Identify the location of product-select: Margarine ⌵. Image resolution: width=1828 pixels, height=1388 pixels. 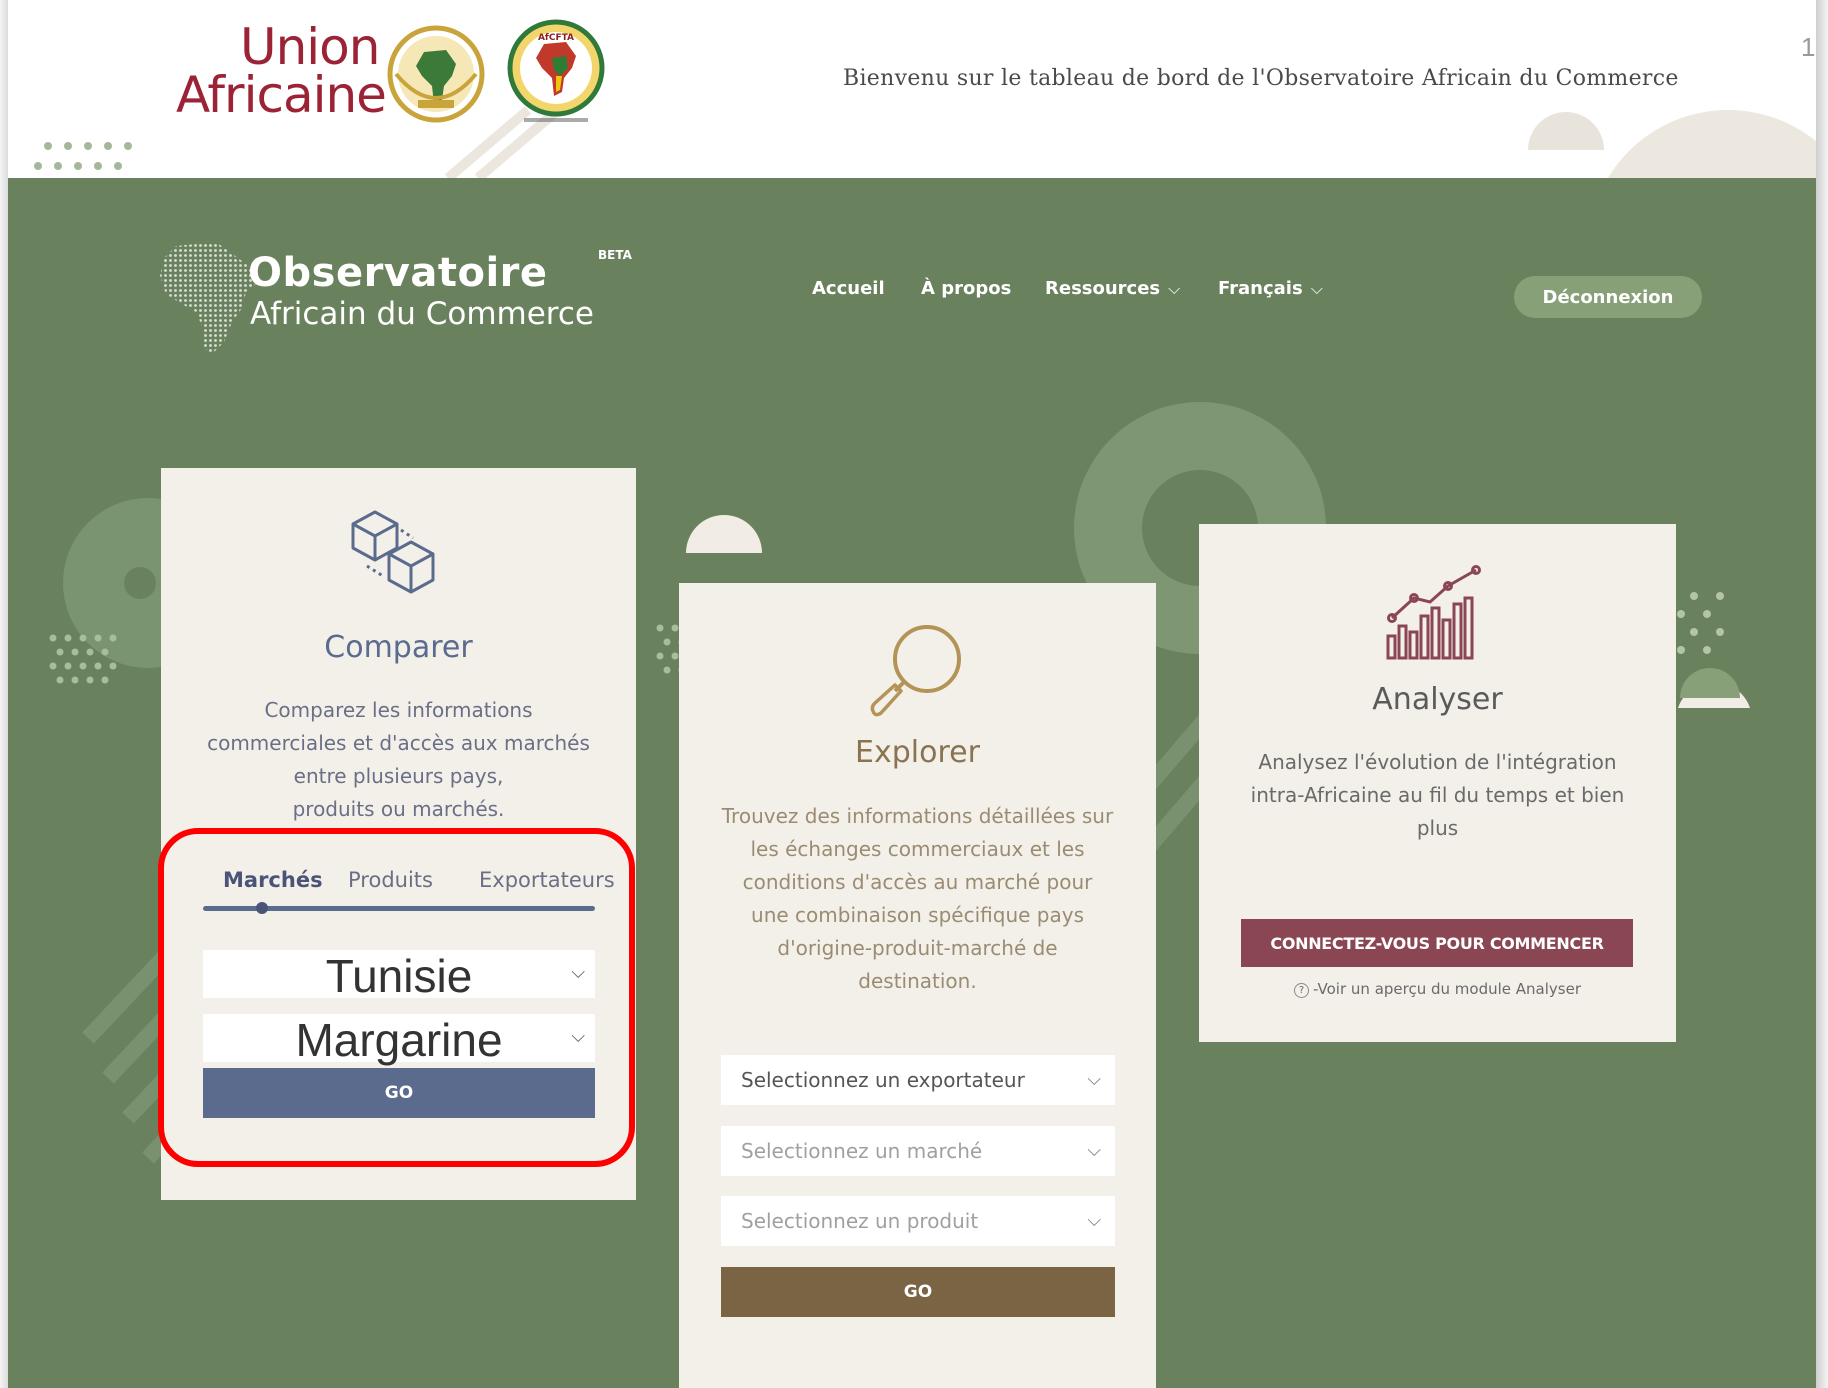
(399, 1040).